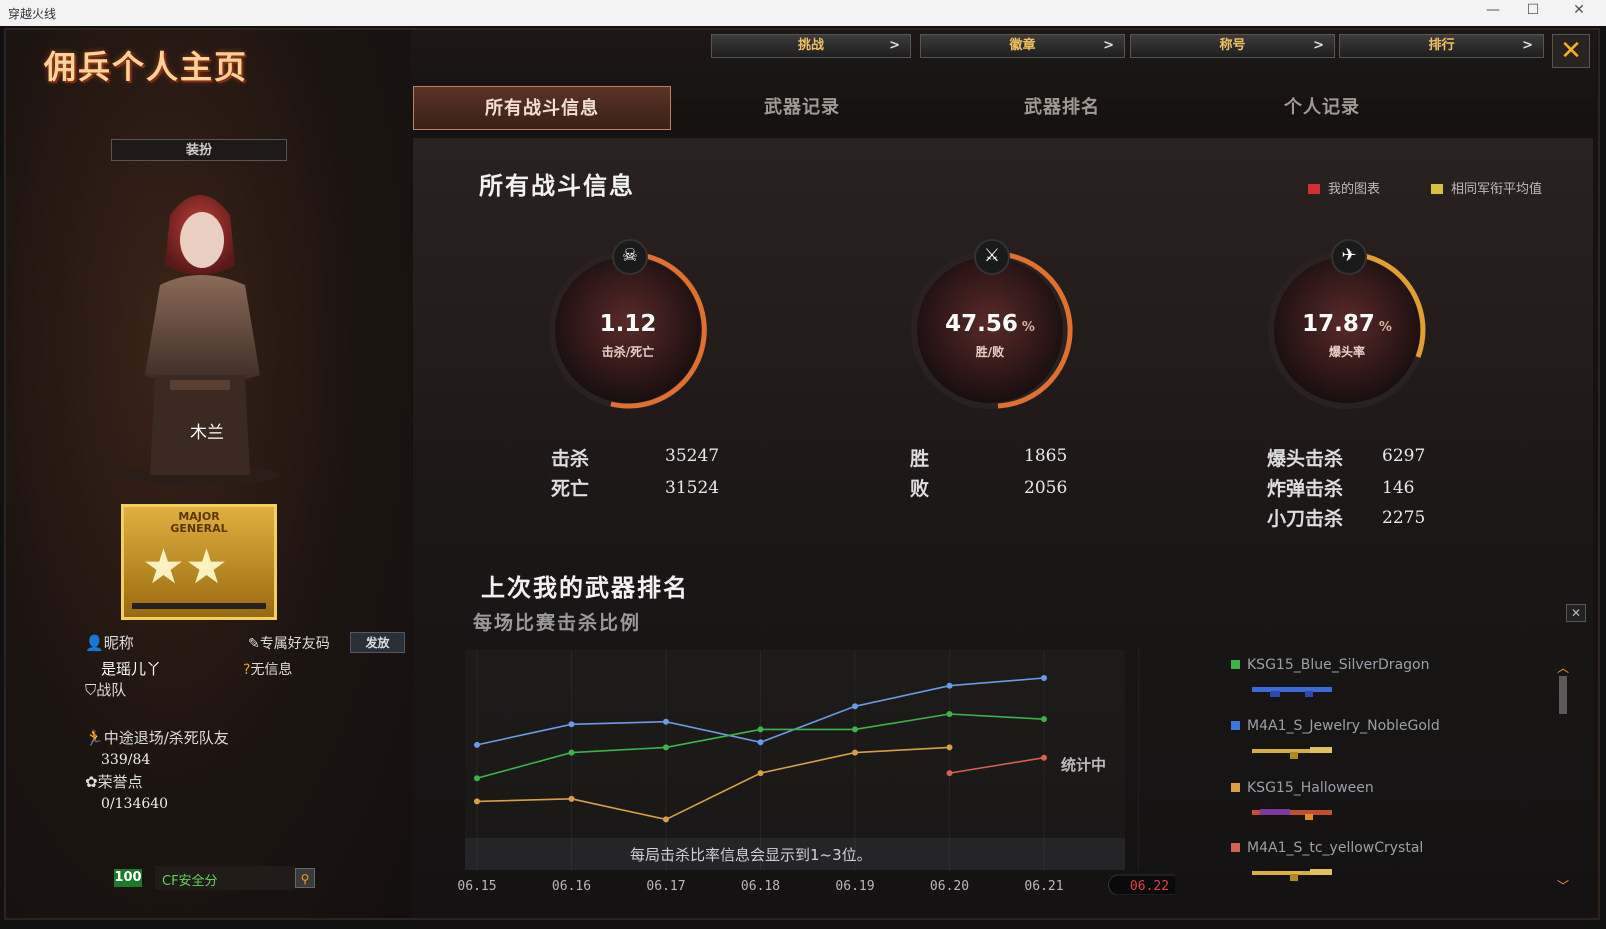 This screenshot has height=929, width=1606. What do you see at coordinates (665, 886) in the screenshot?
I see `x-tick-label: 06.17` at bounding box center [665, 886].